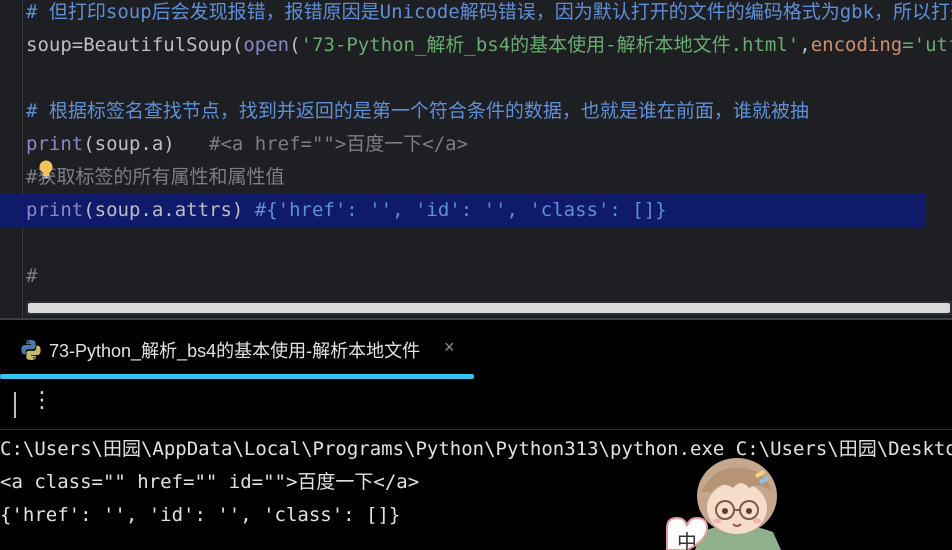 The height and width of the screenshot is (550, 952). Describe the element at coordinates (321, 144) in the screenshot. I see `comment: #<a href="">百度一下</a>` at that location.